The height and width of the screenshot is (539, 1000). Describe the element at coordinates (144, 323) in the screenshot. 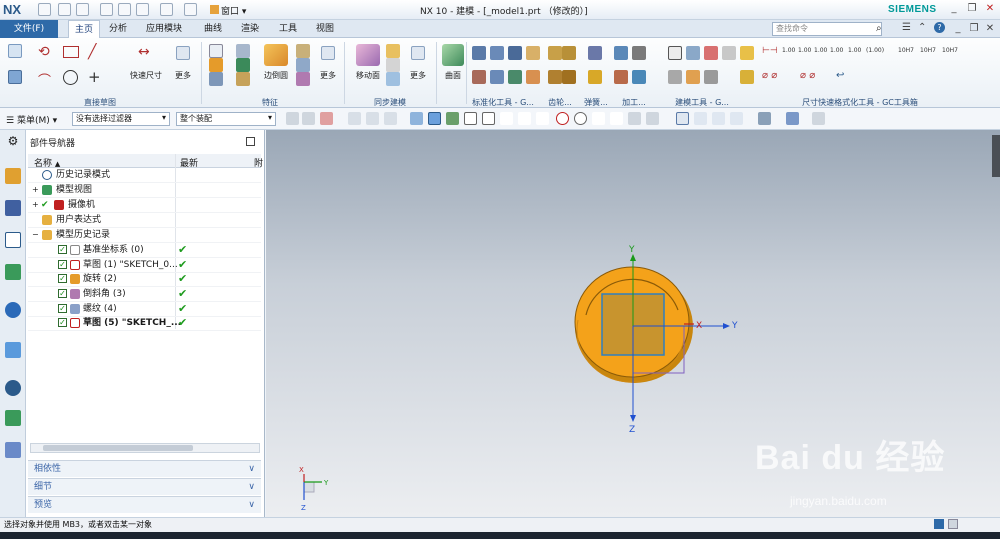

I see `tree-row-sketch-5: ✓ 草图 (5) "SKETCH_... ✔` at that location.